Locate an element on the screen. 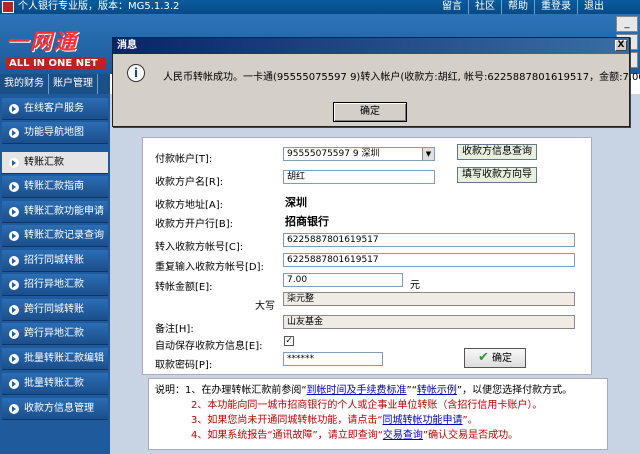 The height and width of the screenshot is (454, 640). payee-wizard-button: 填写收款方向导 is located at coordinates (497, 175).